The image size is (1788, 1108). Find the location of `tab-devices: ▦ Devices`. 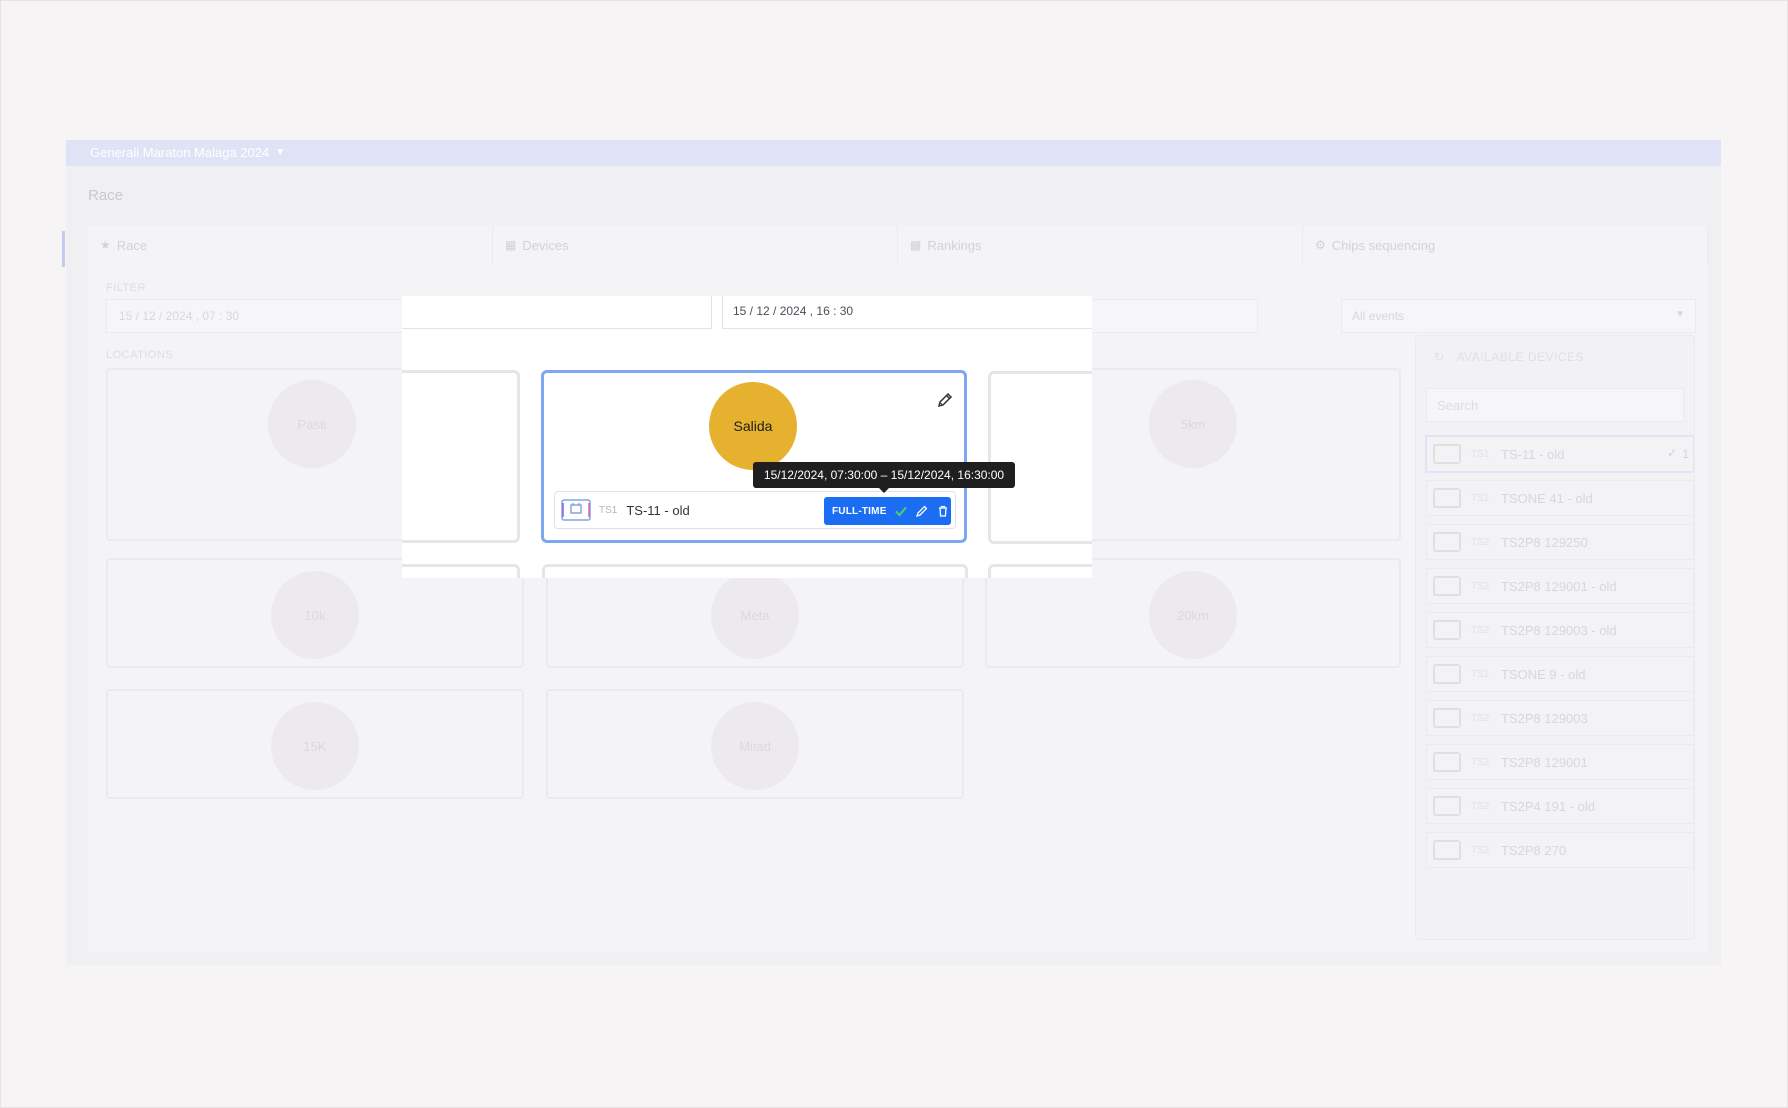

tab-devices: ▦ Devices is located at coordinates (695, 245).